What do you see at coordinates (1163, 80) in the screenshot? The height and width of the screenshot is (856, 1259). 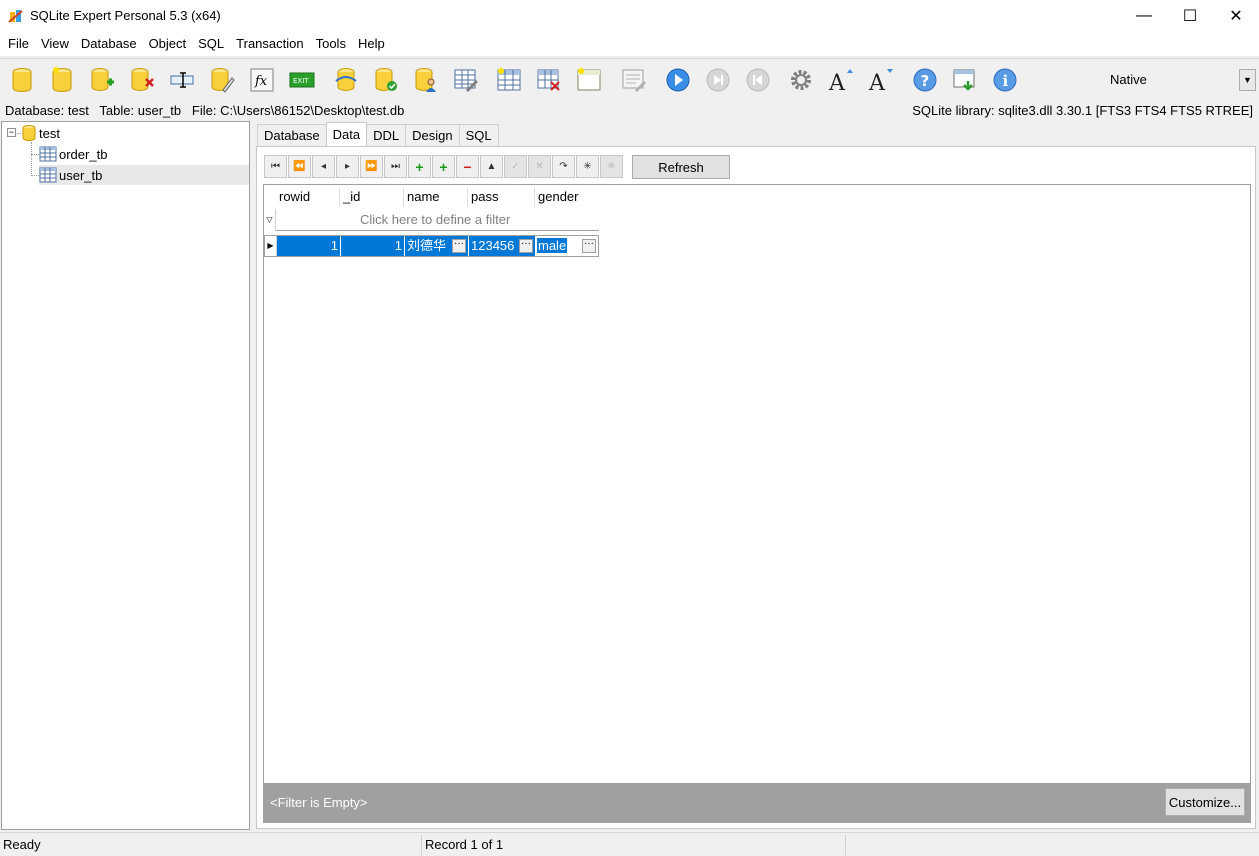 I see `sqlite-mode-select: Native ▼` at bounding box center [1163, 80].